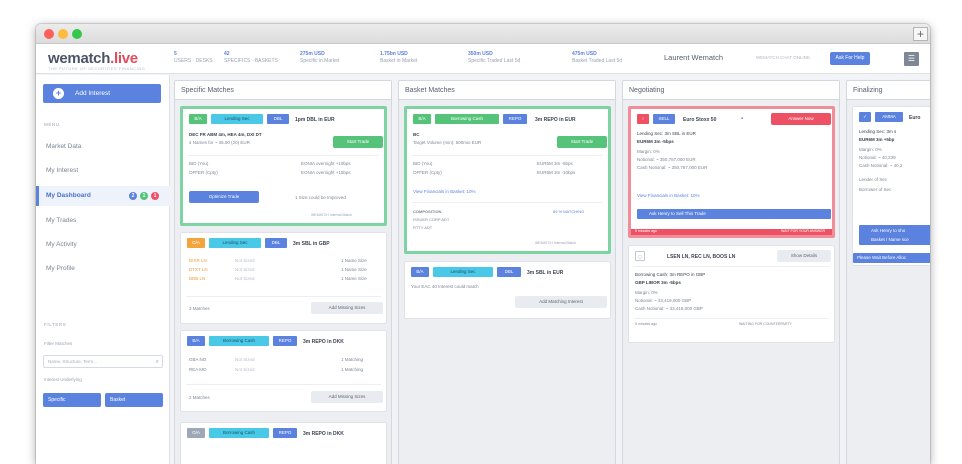 Image resolution: width=962 pixels, height=464 pixels. I want to click on card-title: Euro, so click(915, 118).